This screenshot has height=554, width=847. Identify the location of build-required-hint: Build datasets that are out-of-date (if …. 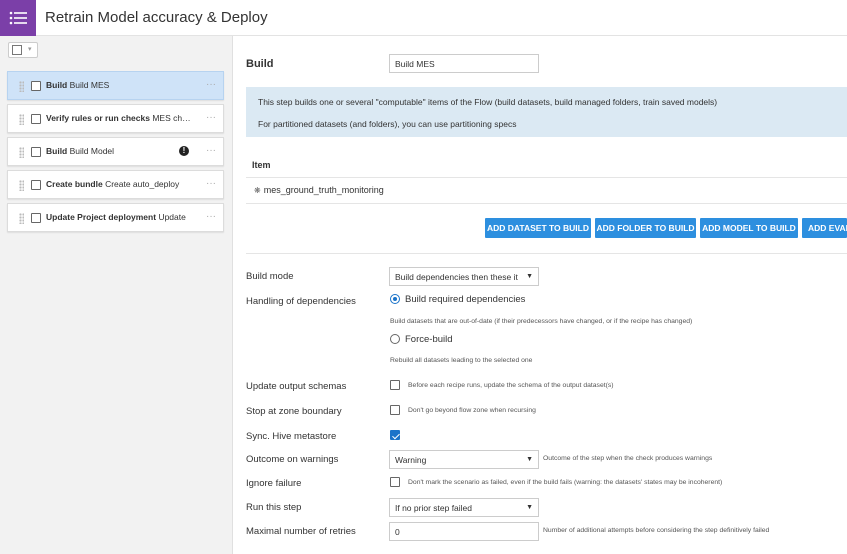
(541, 321).